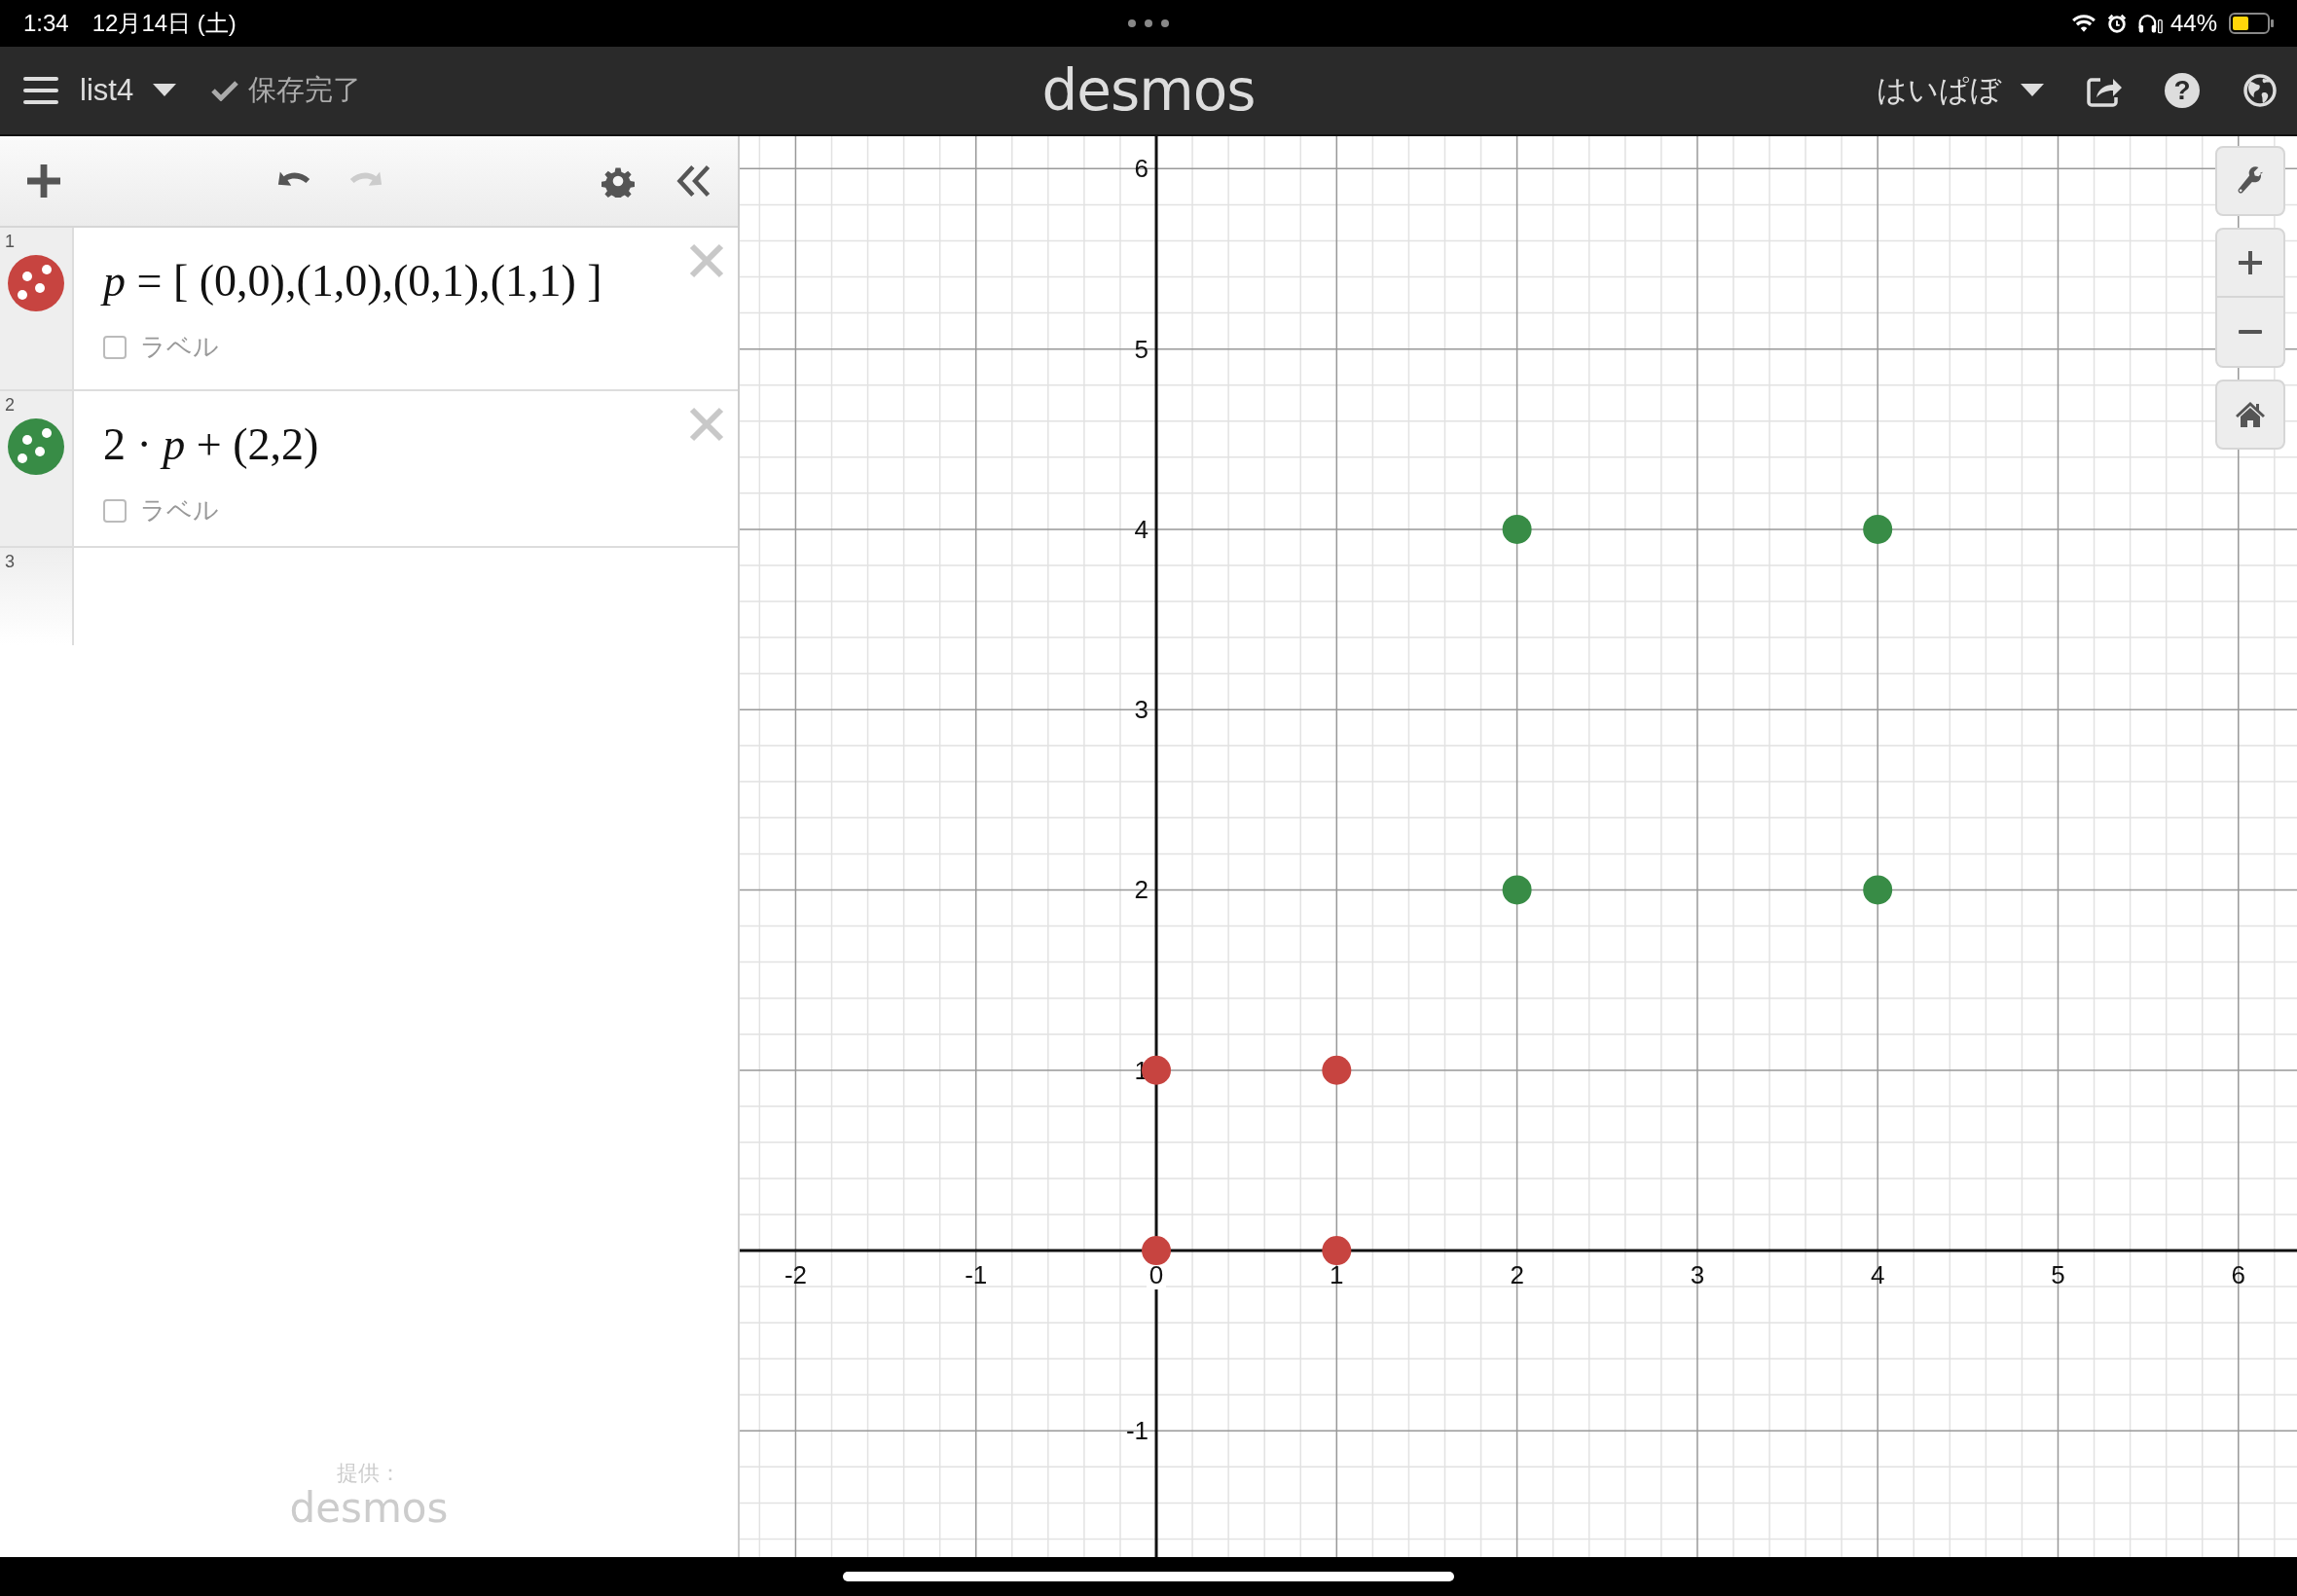 Image resolution: width=2297 pixels, height=1596 pixels. I want to click on x-tick-label: -2, so click(795, 1275).